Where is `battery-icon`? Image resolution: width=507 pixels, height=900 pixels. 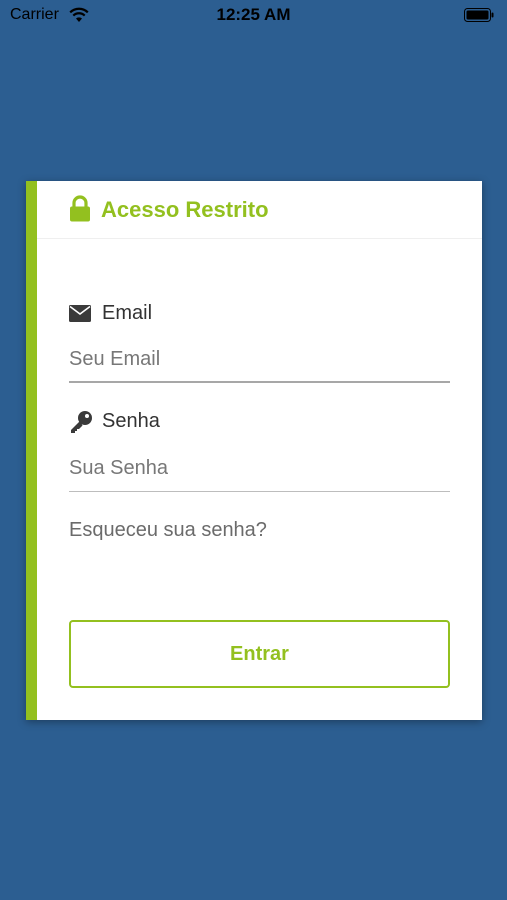
battery-icon is located at coordinates (479, 15).